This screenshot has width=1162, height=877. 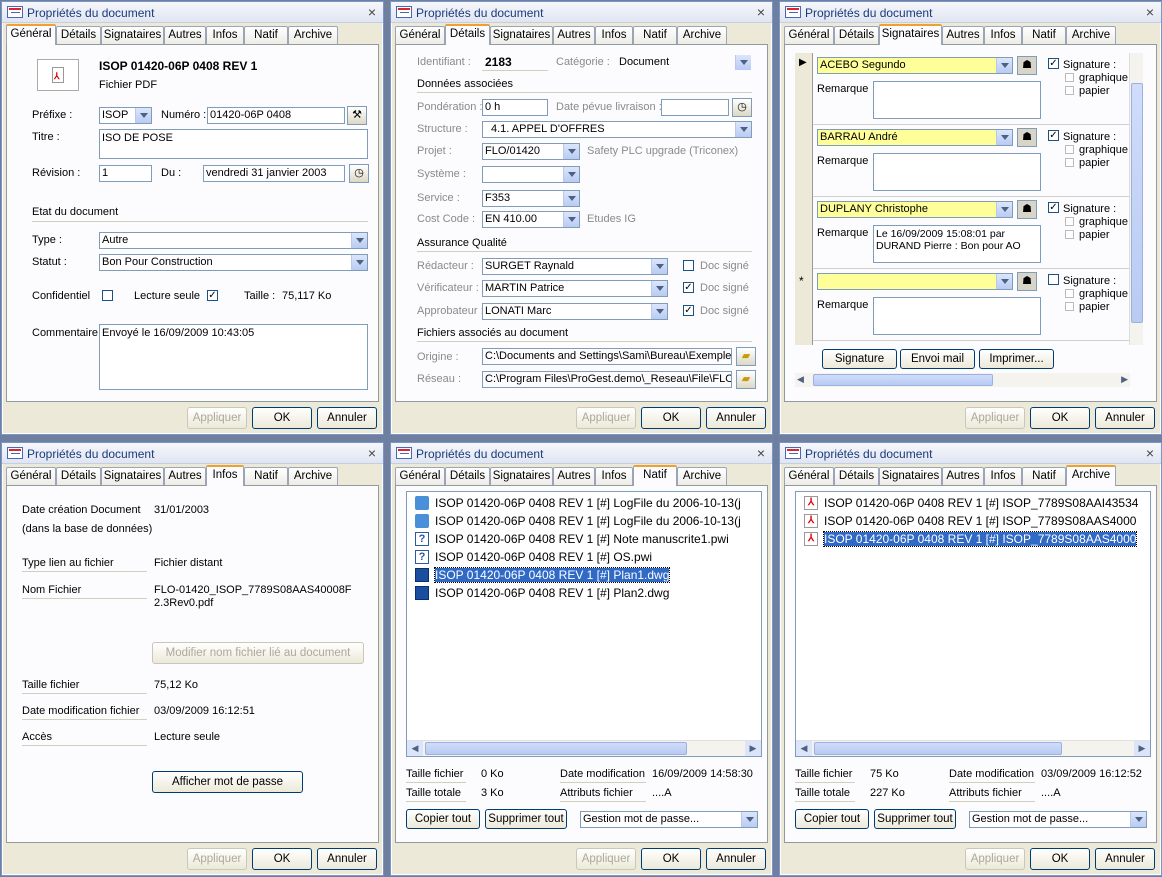 What do you see at coordinates (531, 557) in the screenshot?
I see `list-item: ? ISOP 01420-06P 0408 REV 1 [#] OS.pwi` at bounding box center [531, 557].